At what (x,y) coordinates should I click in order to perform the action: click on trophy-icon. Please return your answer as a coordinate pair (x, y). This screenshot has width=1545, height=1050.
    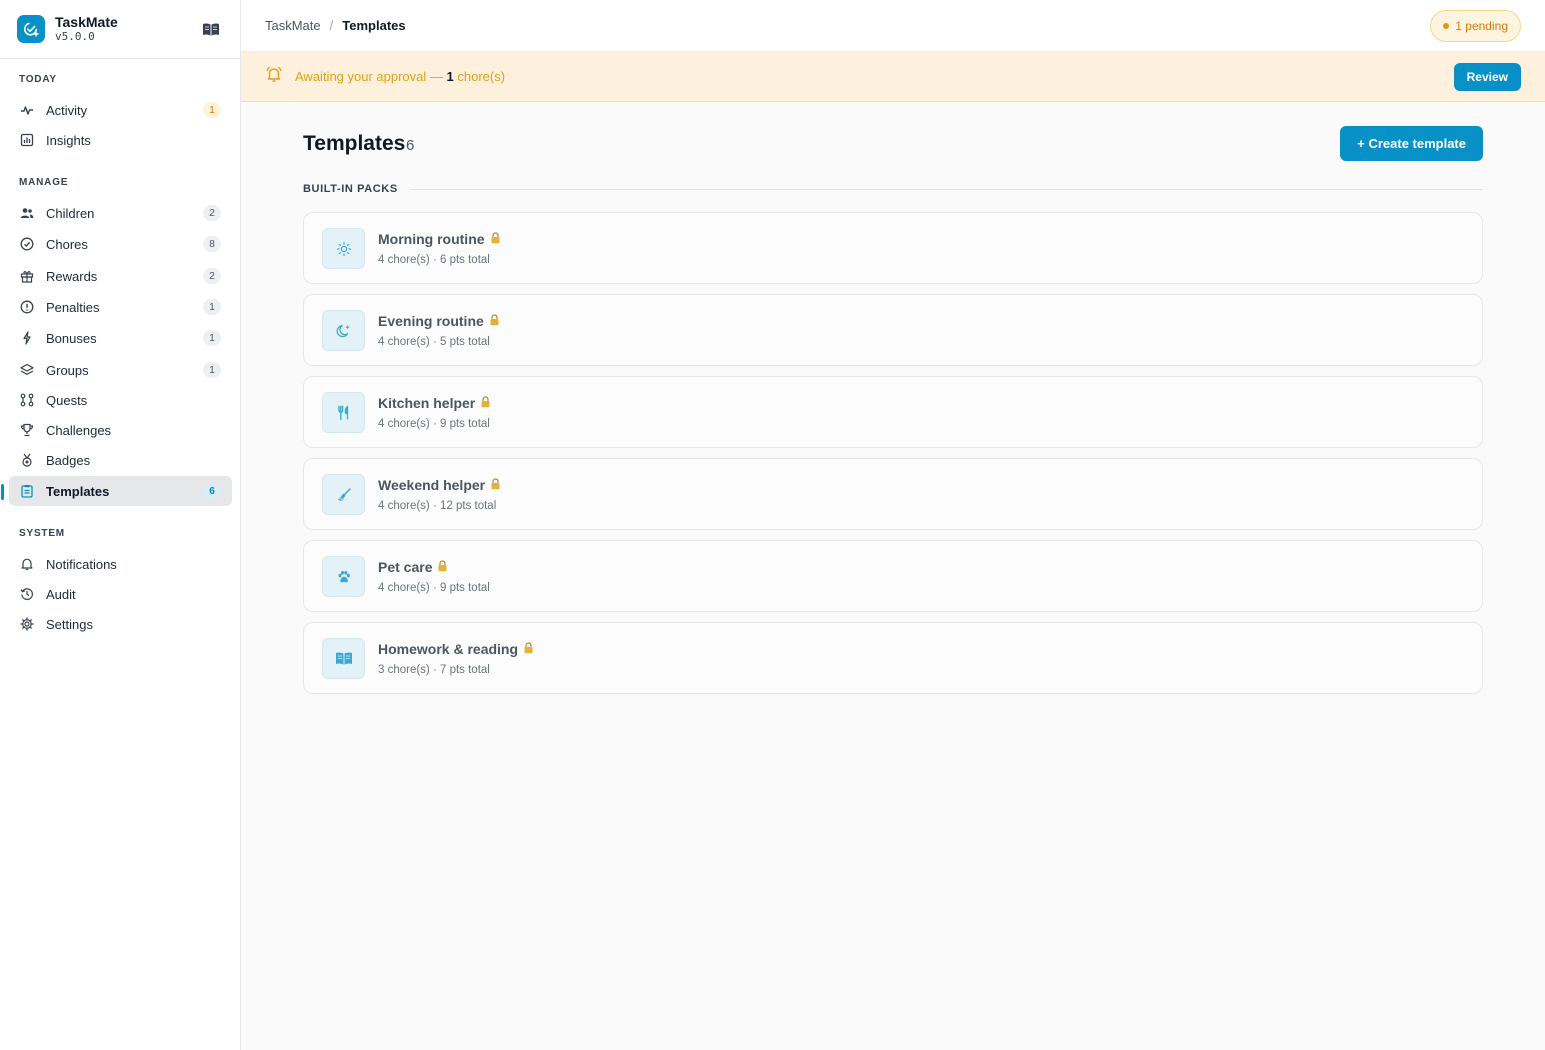
    Looking at the image, I should click on (27, 430).